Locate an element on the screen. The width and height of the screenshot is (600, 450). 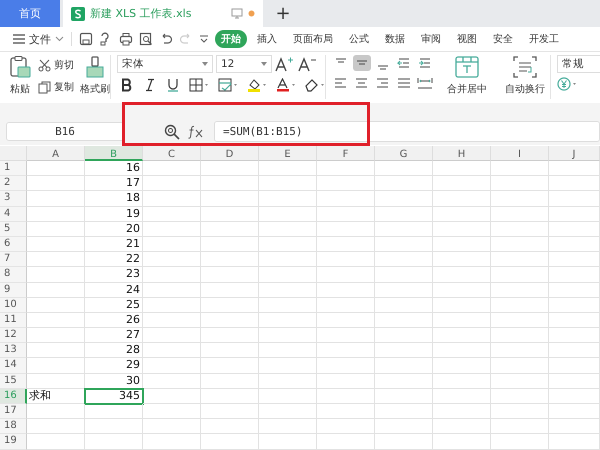
row-header: 18 is located at coordinates (13, 426).